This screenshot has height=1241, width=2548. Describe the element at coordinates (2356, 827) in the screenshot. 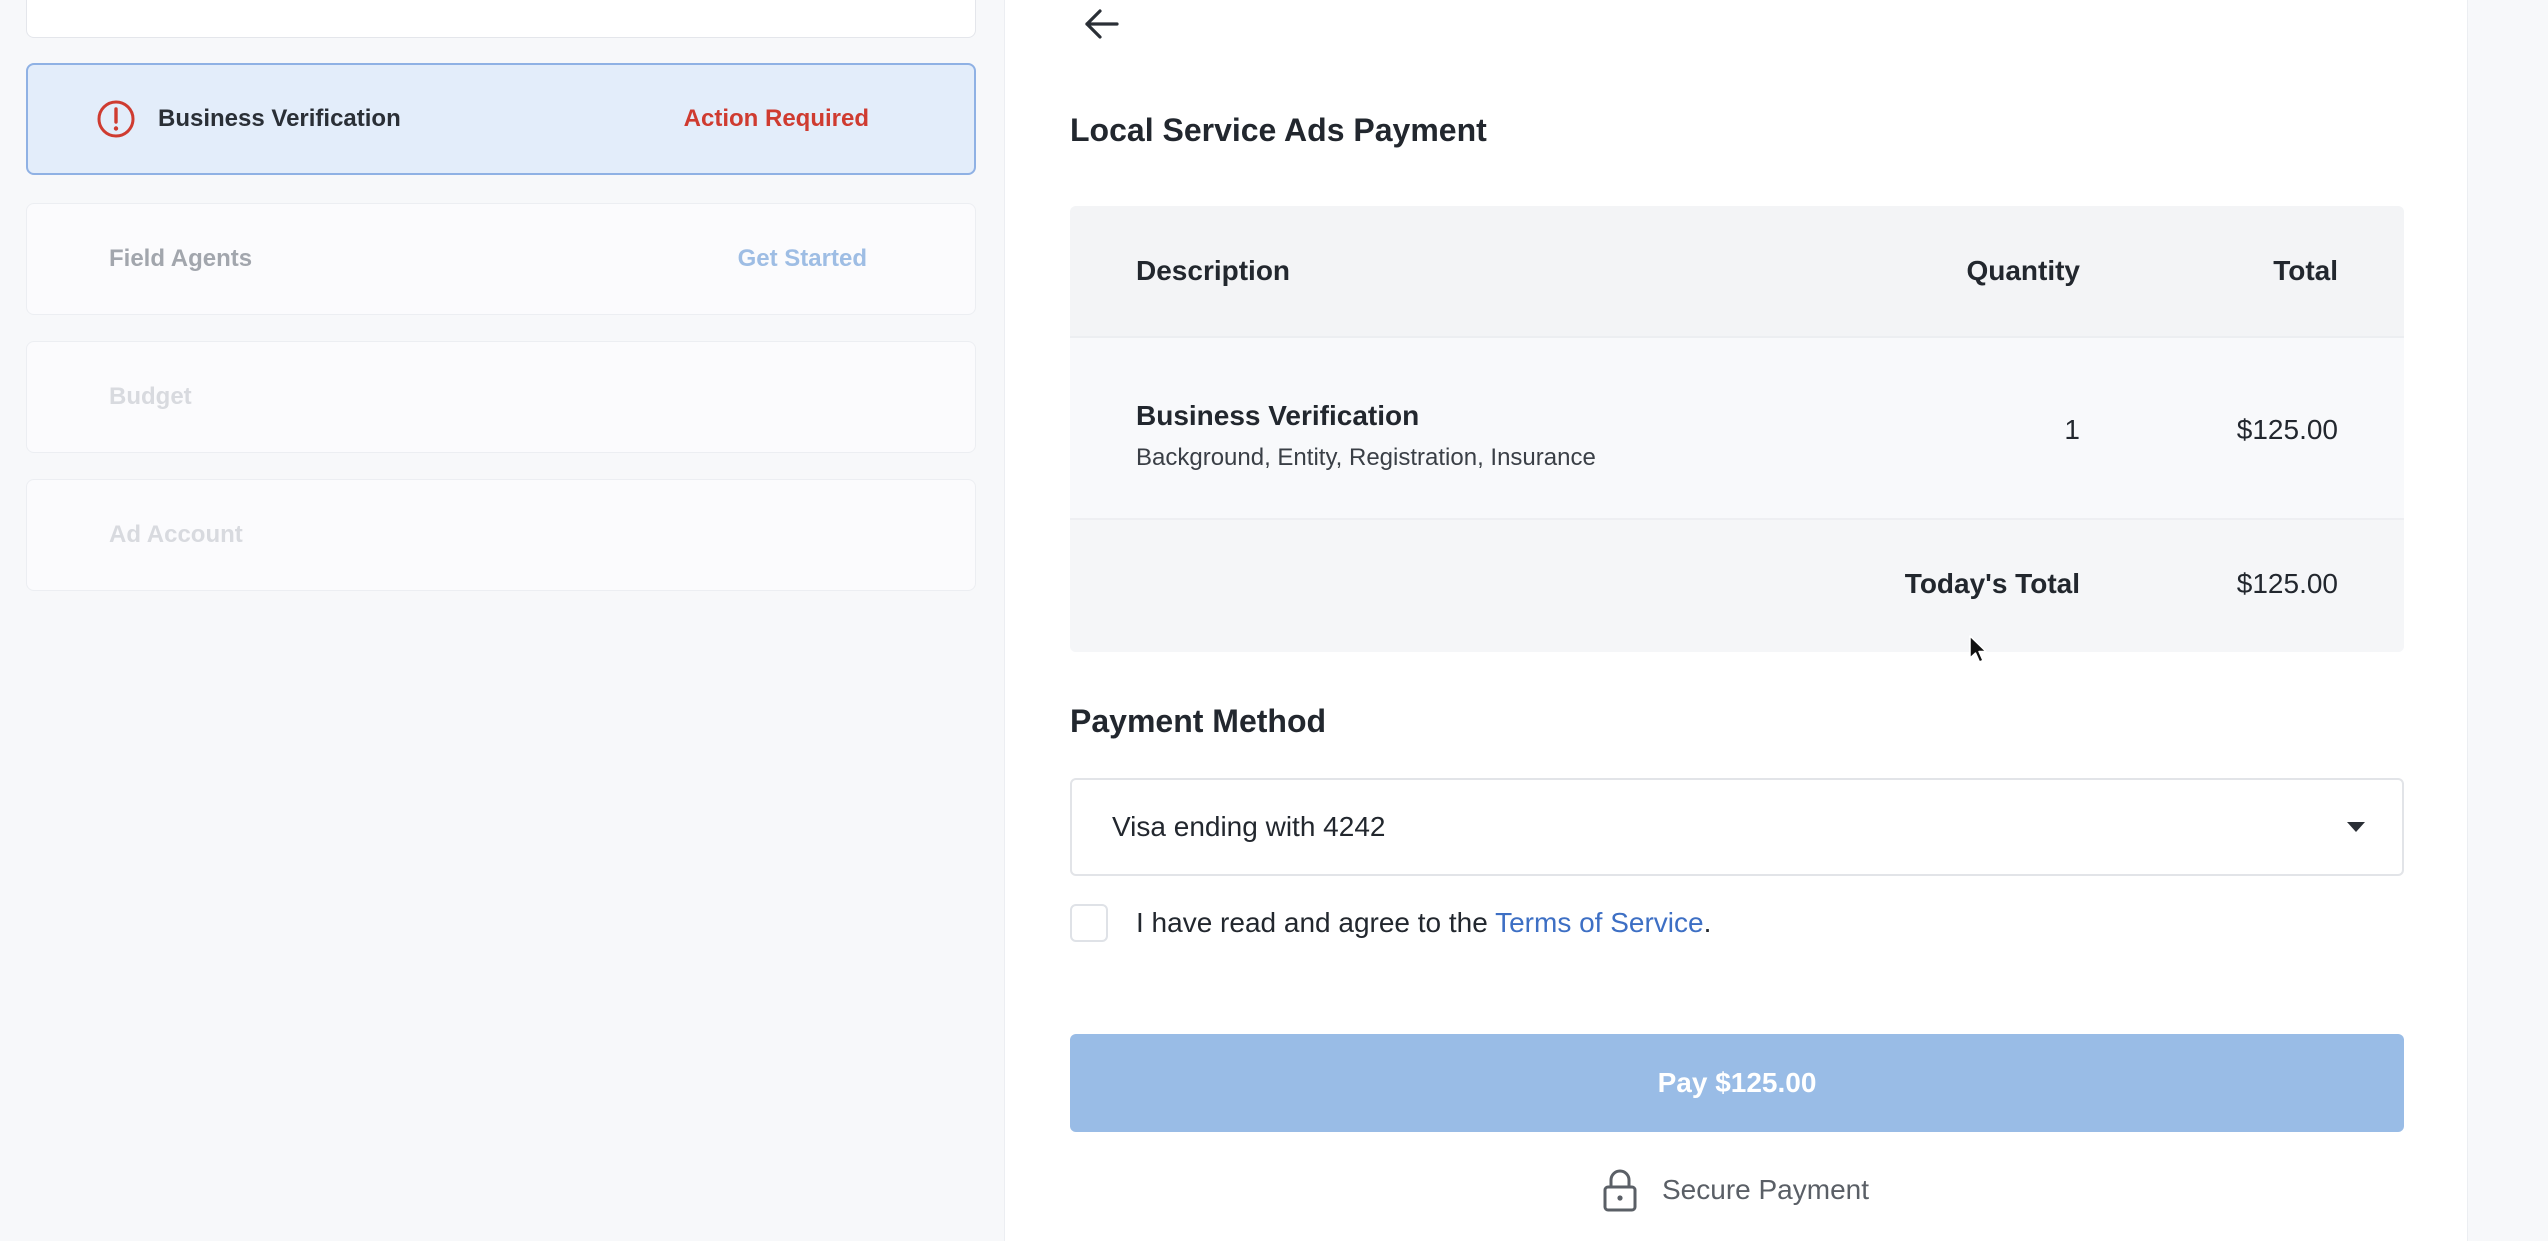

I see `caret-down-icon` at that location.